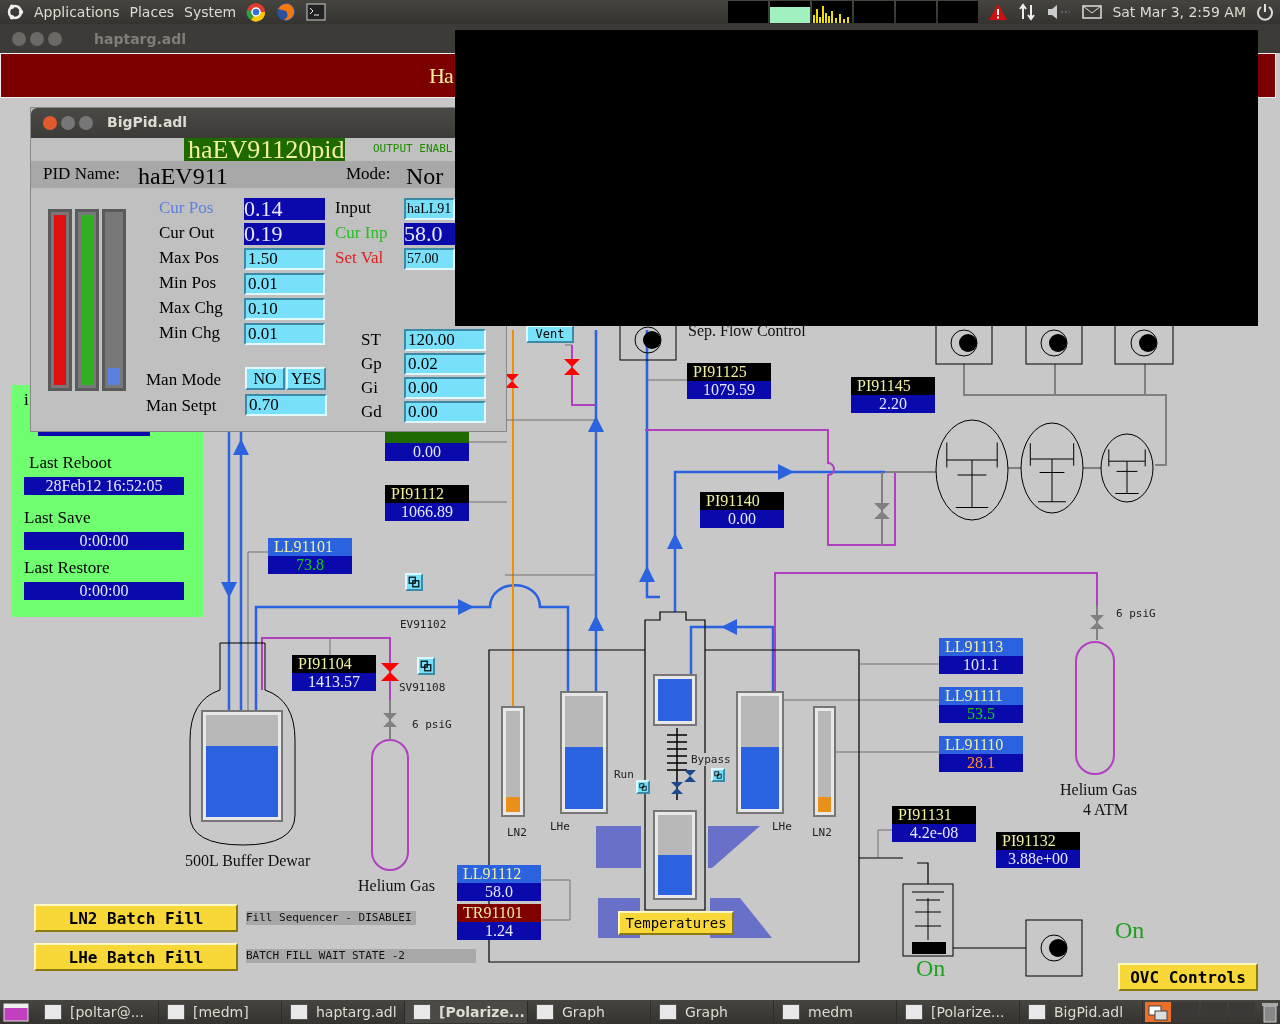 This screenshot has height=1024, width=1280. I want to click on field-label: Max Pos, so click(189, 258).